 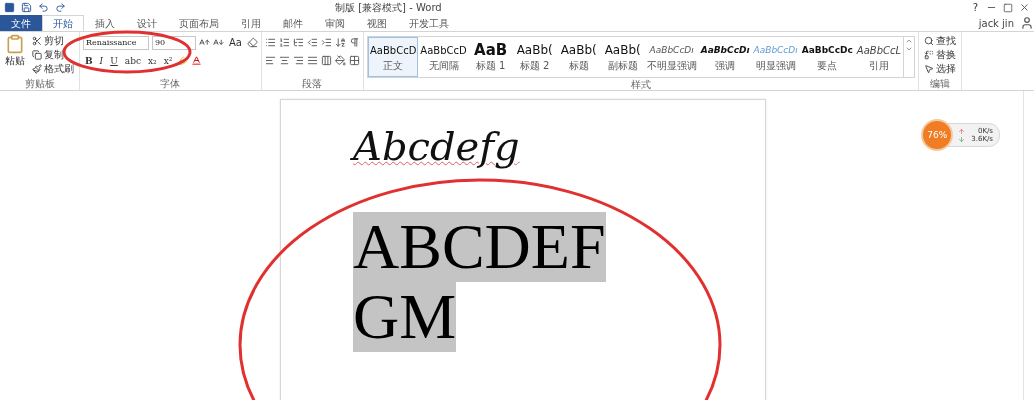 I want to click on format-button: I, so click(x=101, y=60).